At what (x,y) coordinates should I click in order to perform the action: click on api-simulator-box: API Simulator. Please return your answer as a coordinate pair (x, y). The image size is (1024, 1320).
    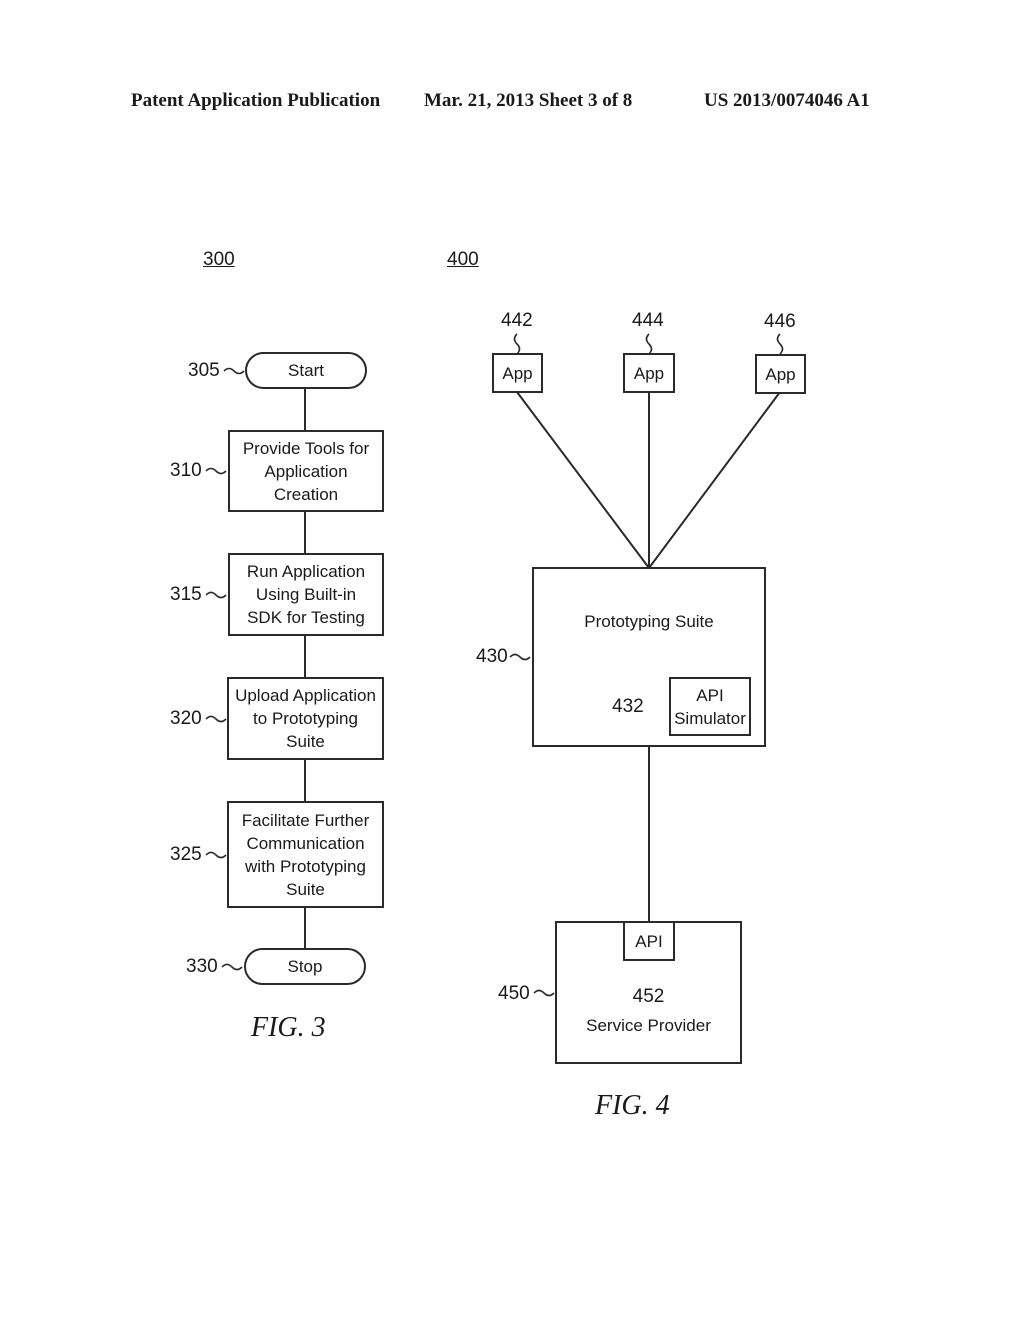
    Looking at the image, I should click on (710, 706).